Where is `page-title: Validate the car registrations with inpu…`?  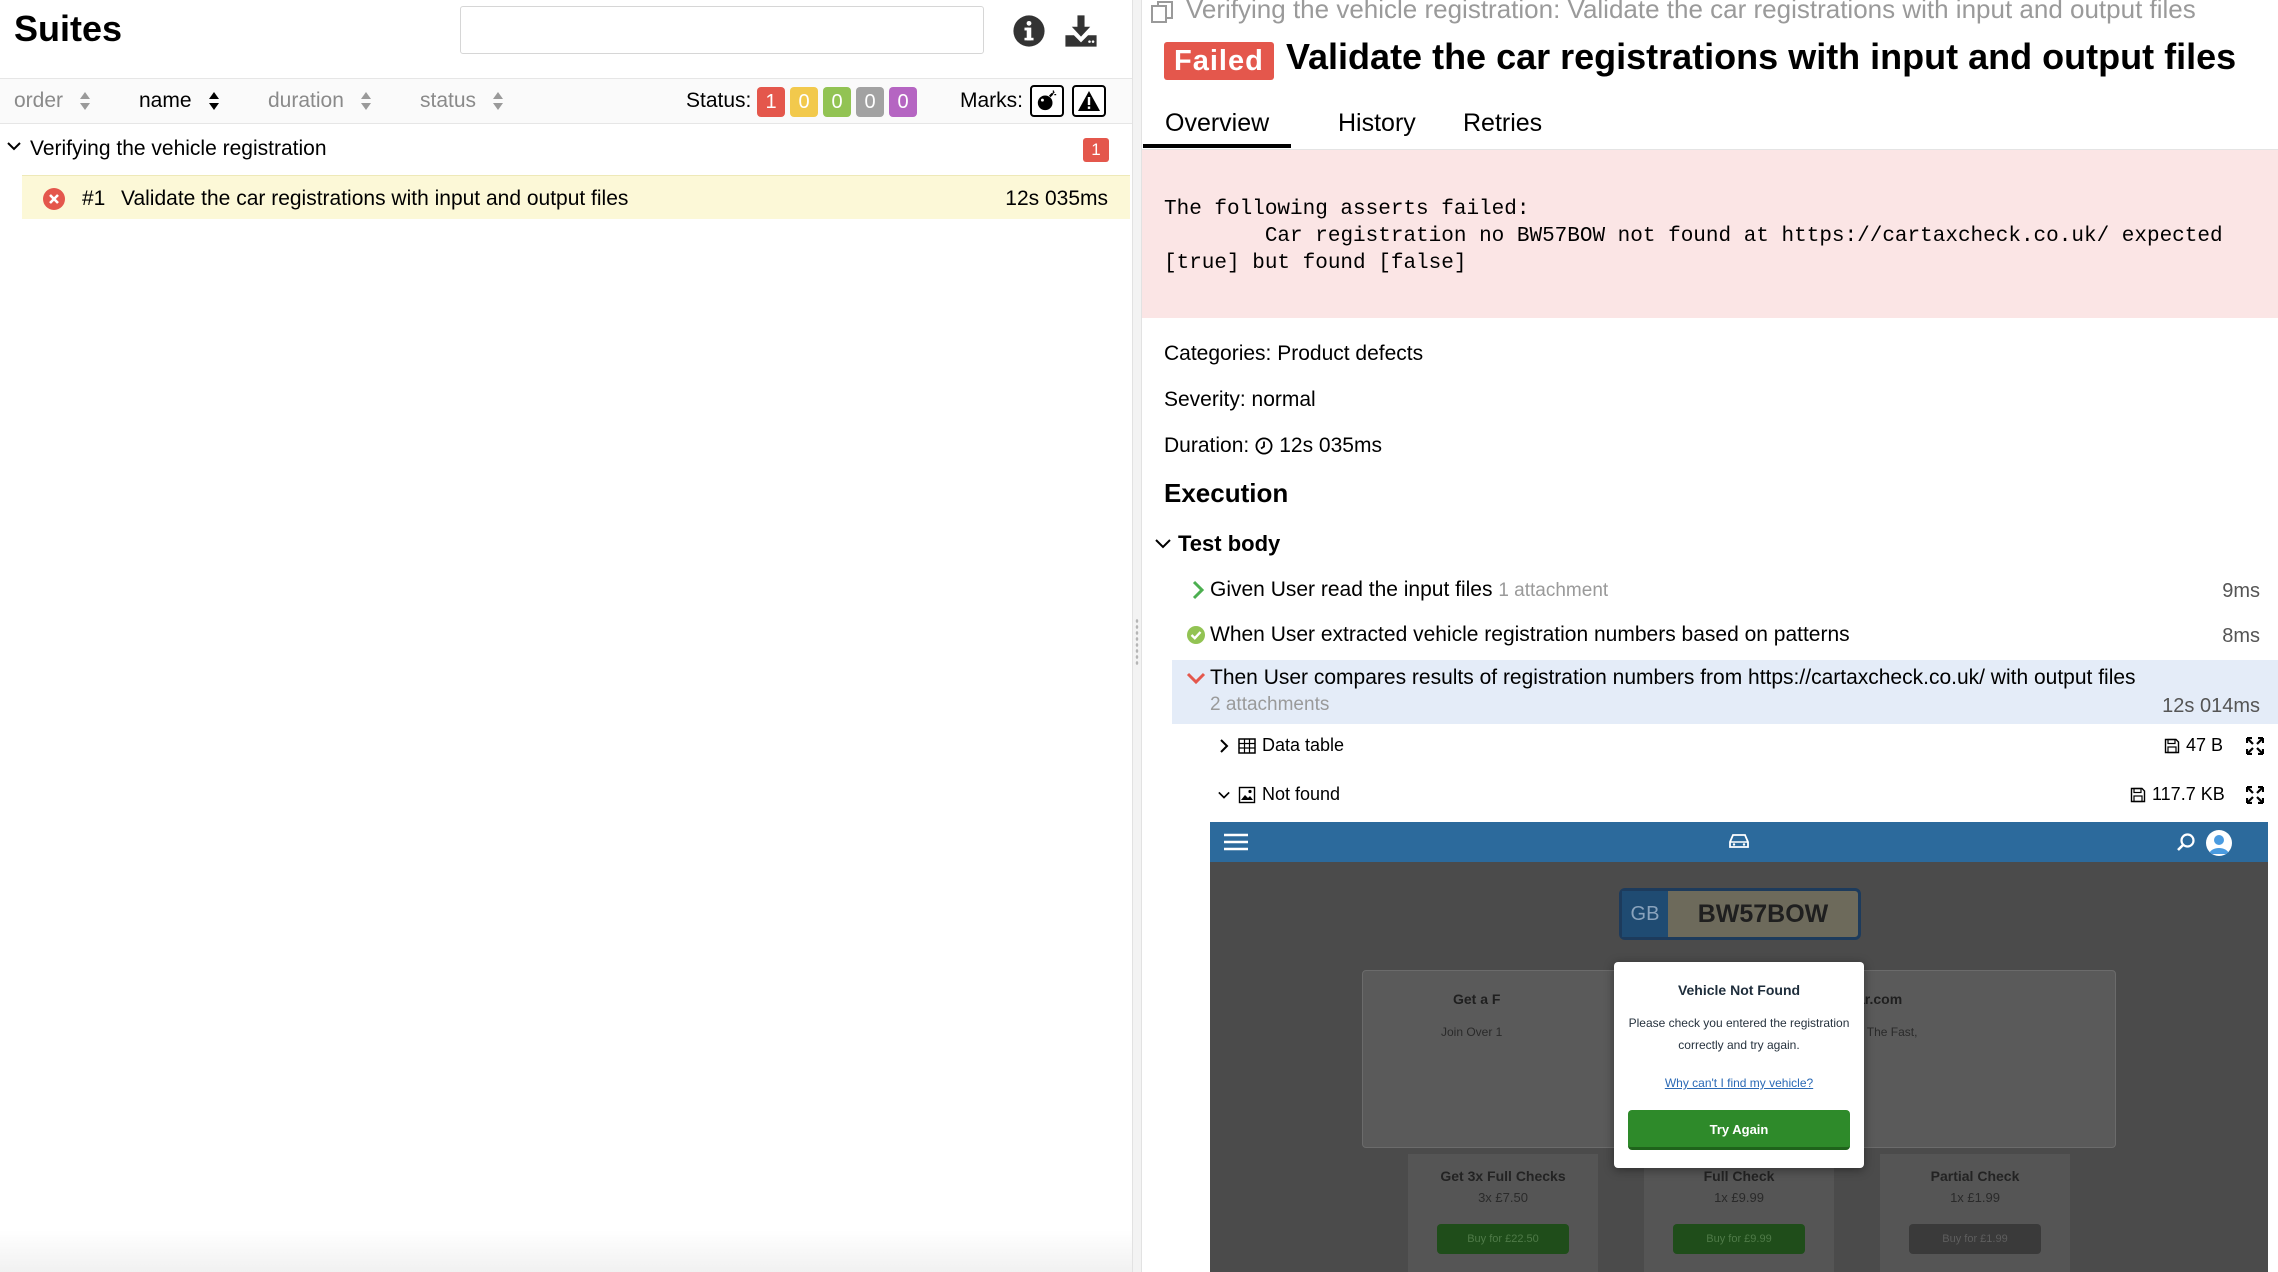
page-title: Validate the car registrations with inpu… is located at coordinates (1761, 56).